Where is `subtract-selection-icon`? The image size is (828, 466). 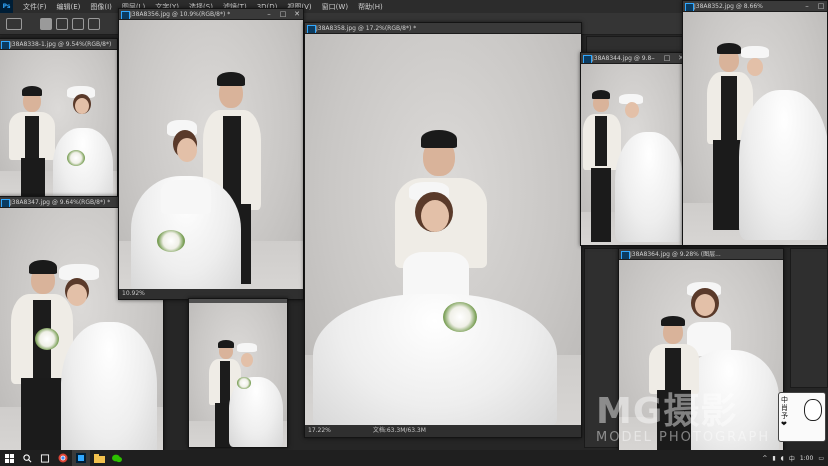
subtract-selection-icon is located at coordinates (78, 24).